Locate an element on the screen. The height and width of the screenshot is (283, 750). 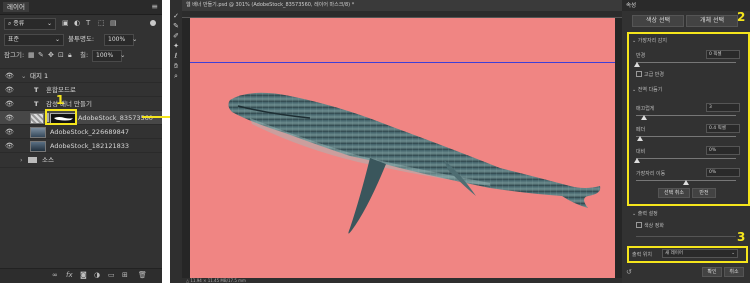
adjustment-filter-icon: ◐ is located at coordinates (77, 23).